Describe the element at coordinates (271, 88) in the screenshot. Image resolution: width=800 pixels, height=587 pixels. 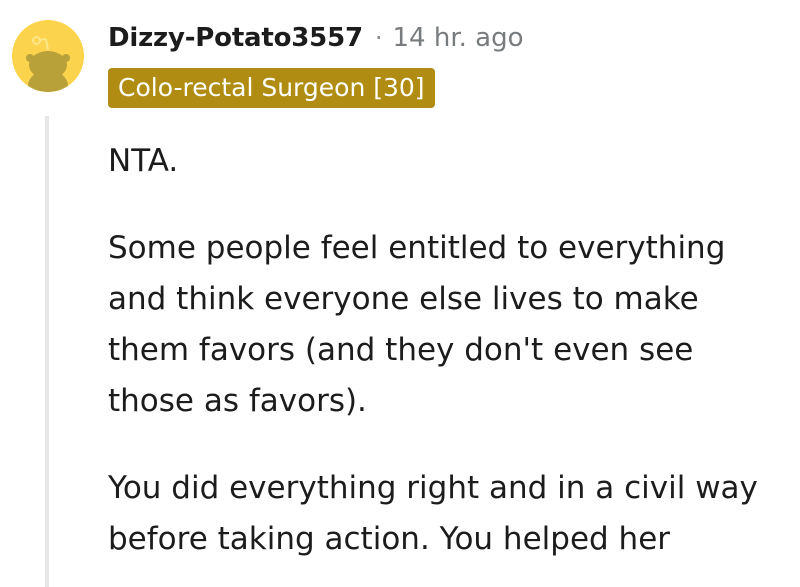
I see `user-flair: Colo-rectal Surgeon [30]` at that location.